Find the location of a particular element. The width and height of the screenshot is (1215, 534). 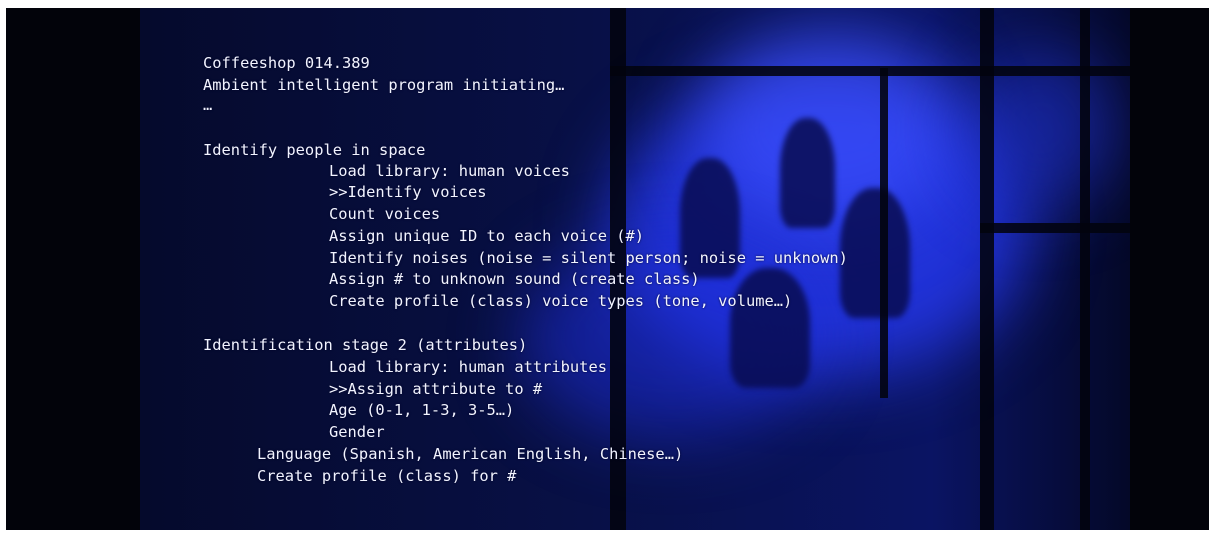

terminal-line: Assign # to unknown sound (create class) is located at coordinates (514, 279).